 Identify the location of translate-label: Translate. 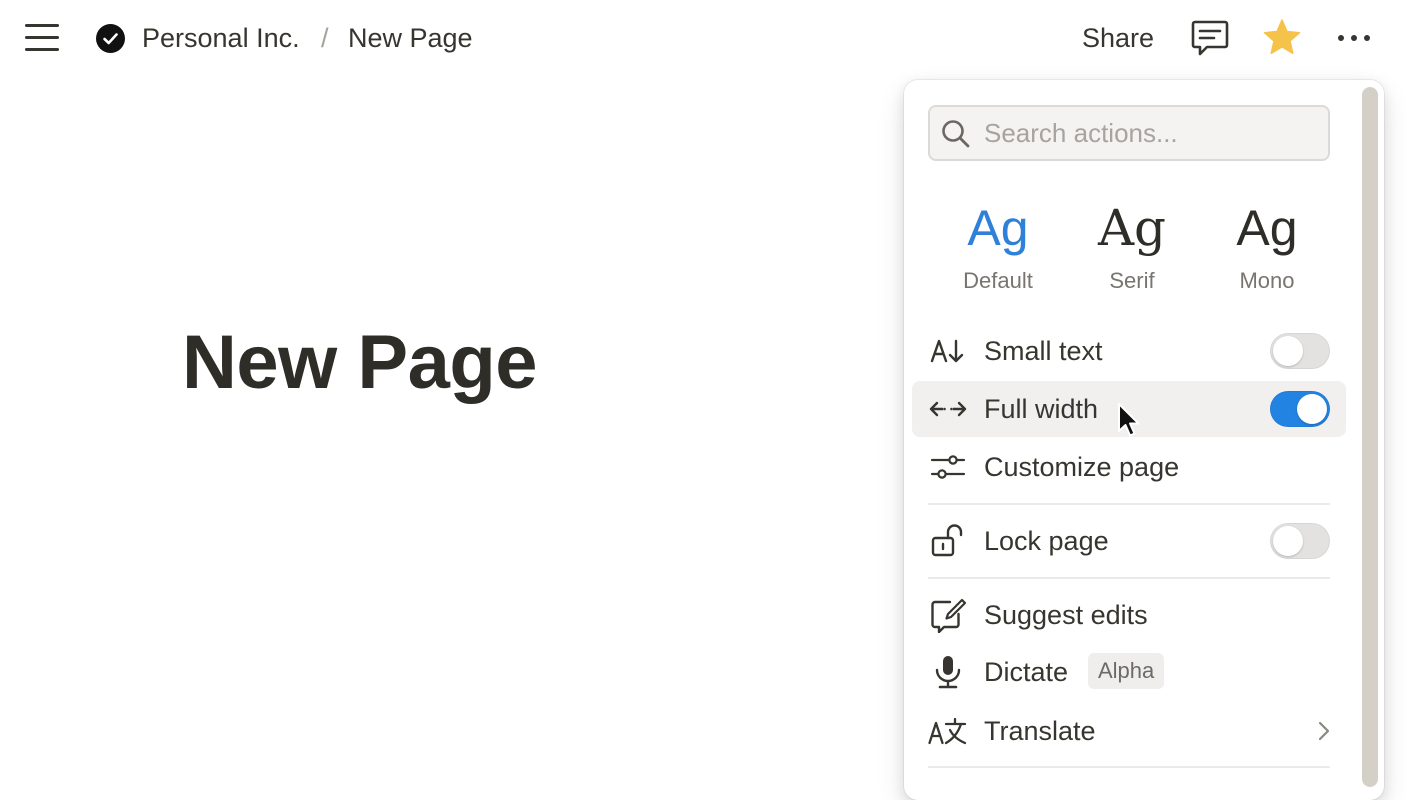
(1040, 731).